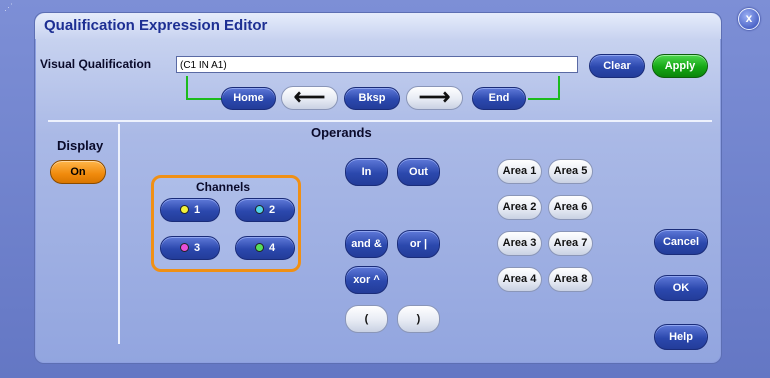 This screenshot has width=770, height=378. I want to click on area-1-button: Area 1, so click(519, 171).